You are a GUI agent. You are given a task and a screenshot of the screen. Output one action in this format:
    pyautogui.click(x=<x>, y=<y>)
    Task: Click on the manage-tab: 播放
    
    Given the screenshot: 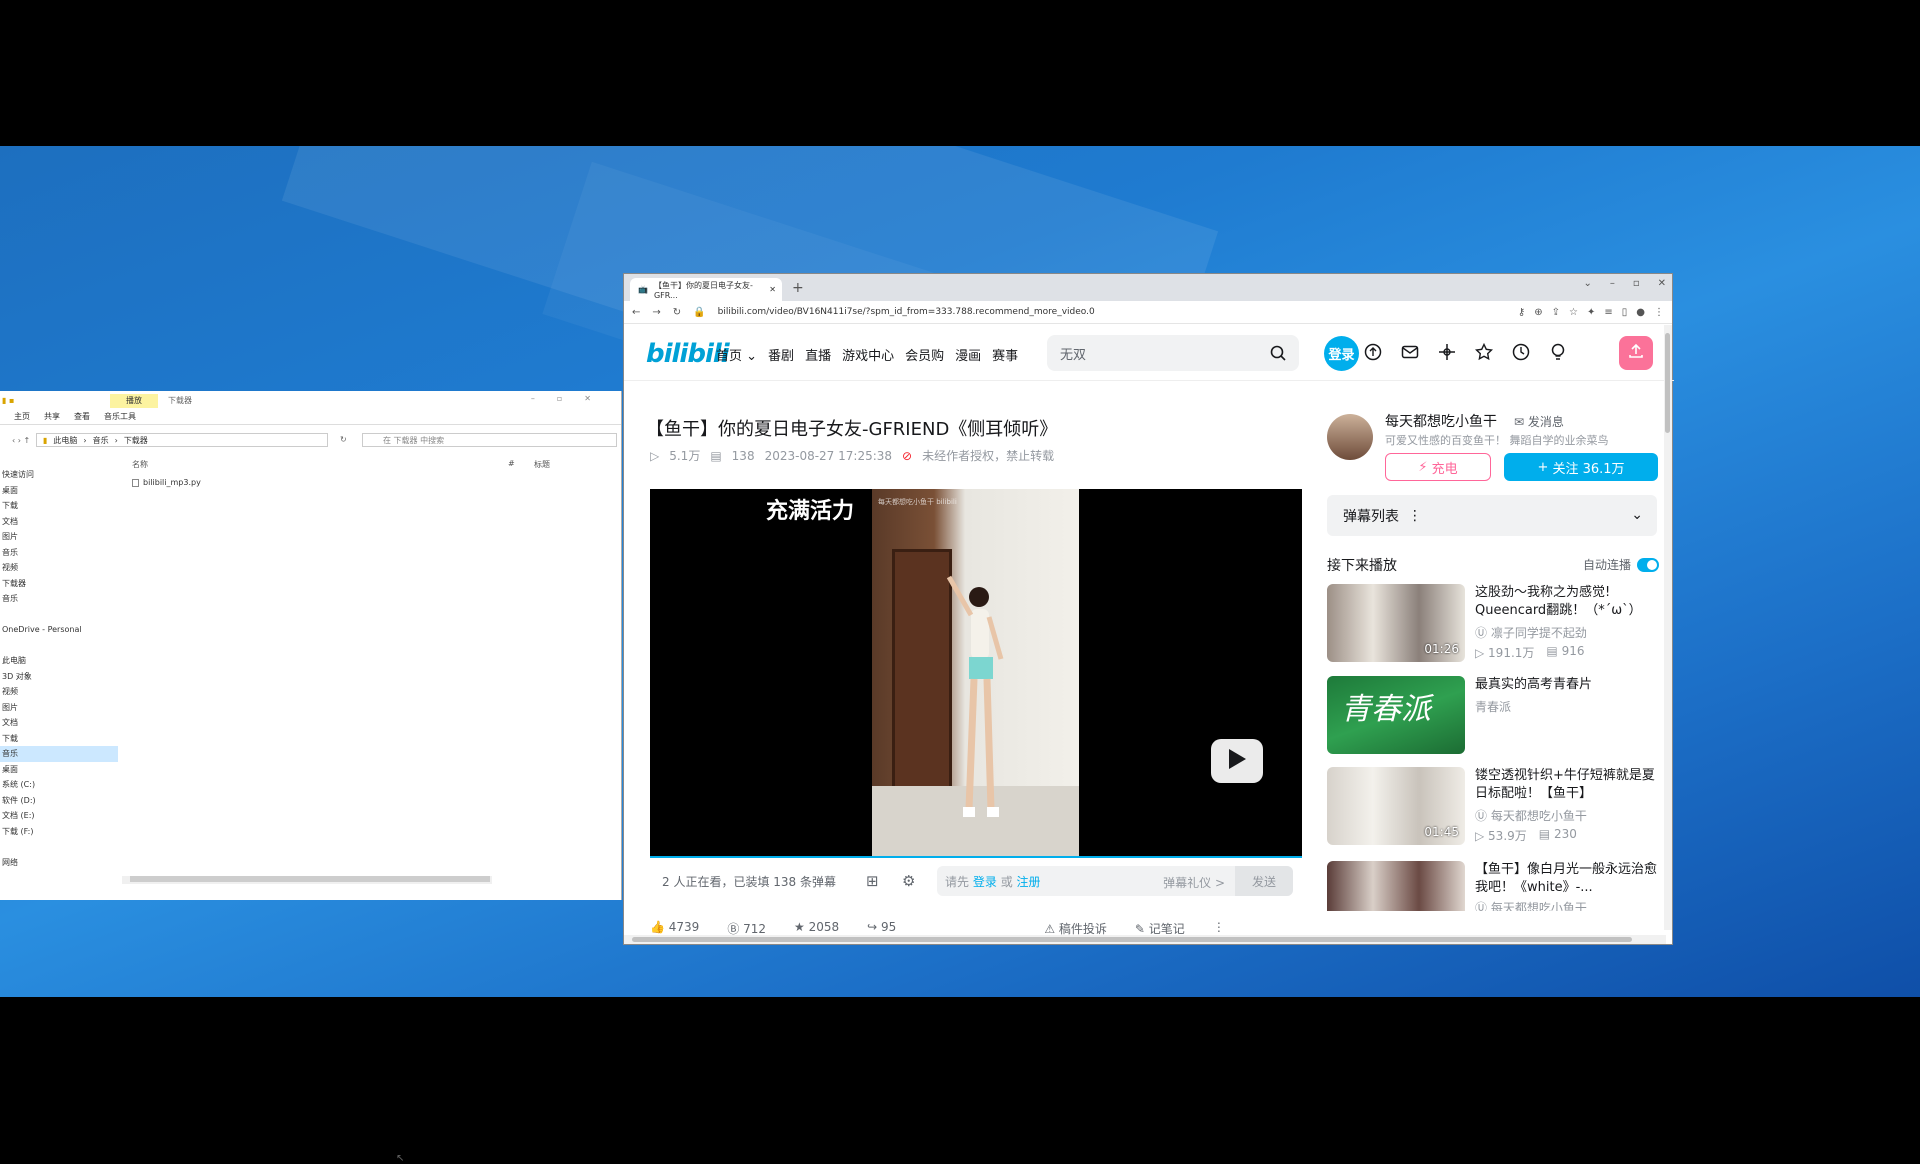 What is the action you would take?
    pyautogui.click(x=134, y=401)
    